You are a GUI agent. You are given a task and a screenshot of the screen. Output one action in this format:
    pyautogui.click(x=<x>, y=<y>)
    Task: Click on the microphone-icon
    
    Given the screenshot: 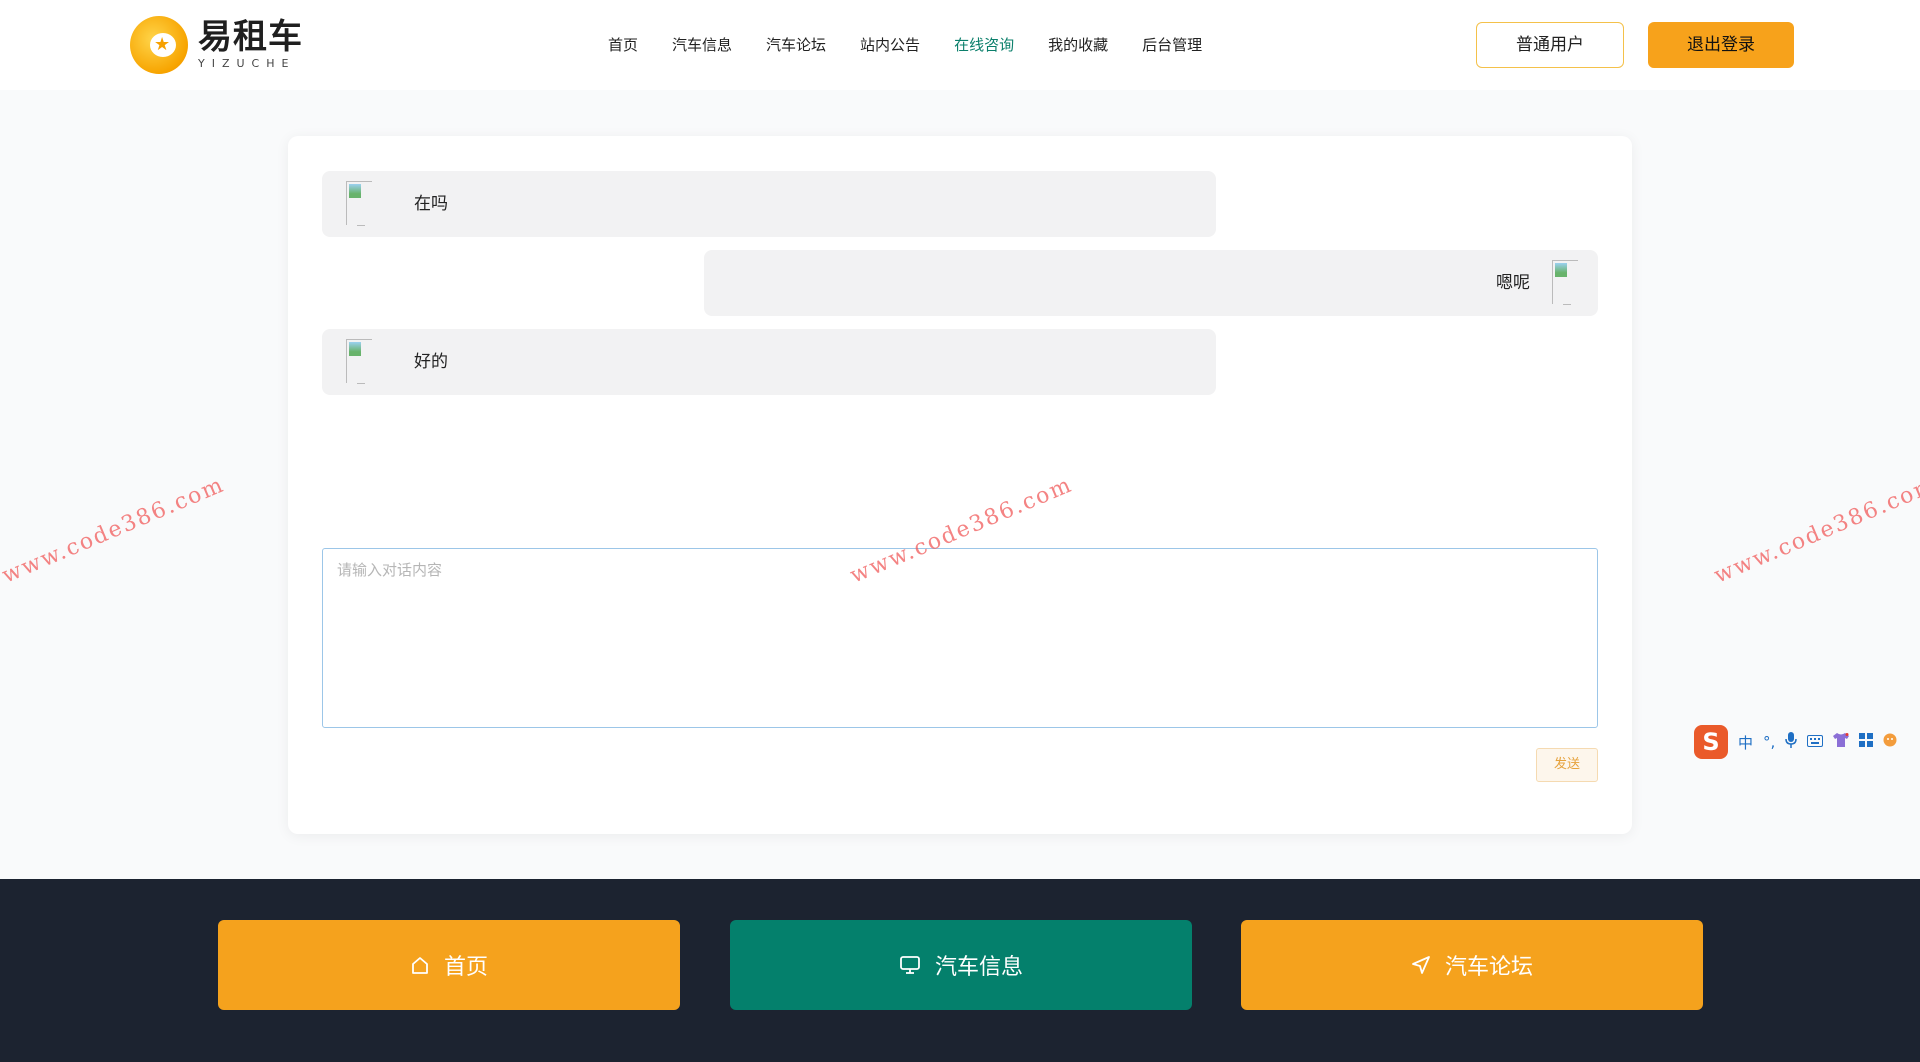 What is the action you would take?
    pyautogui.click(x=1791, y=742)
    